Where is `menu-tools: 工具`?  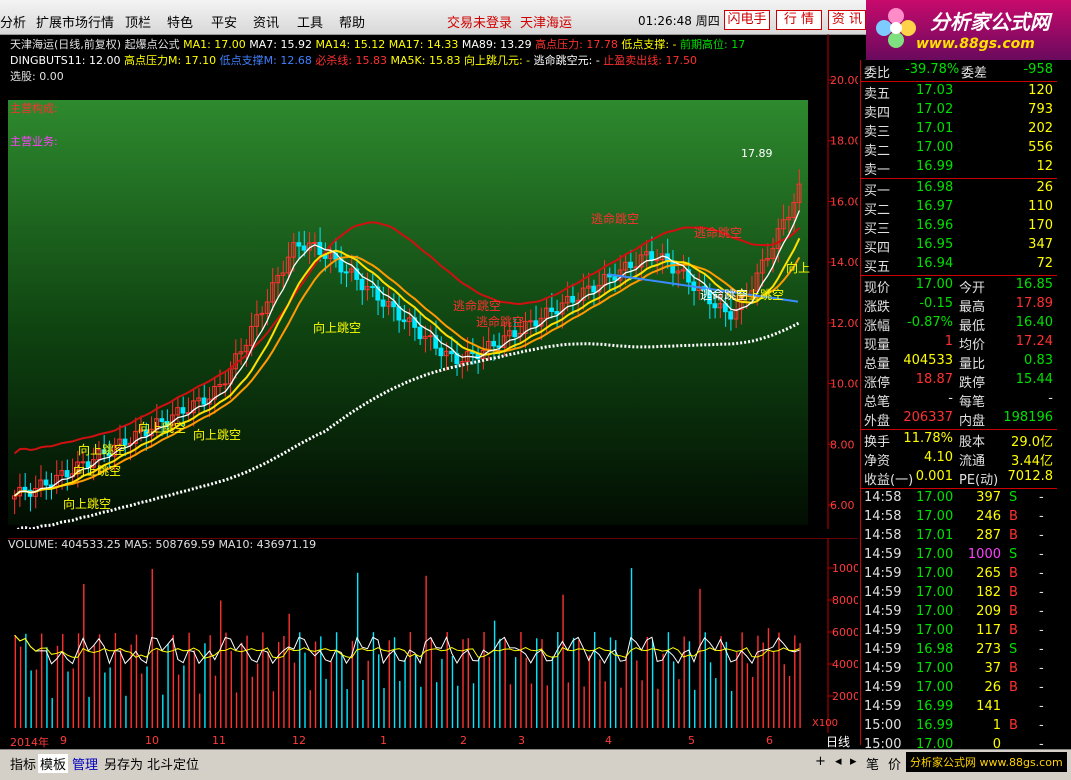 menu-tools: 工具 is located at coordinates (310, 21).